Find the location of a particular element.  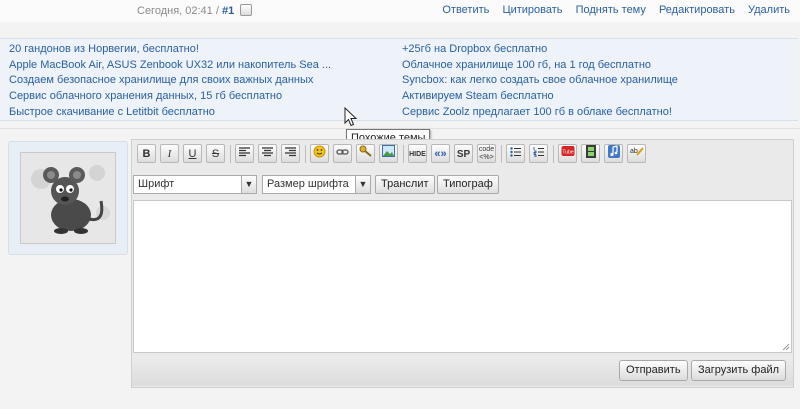

code-button: code <%> is located at coordinates (486, 153).